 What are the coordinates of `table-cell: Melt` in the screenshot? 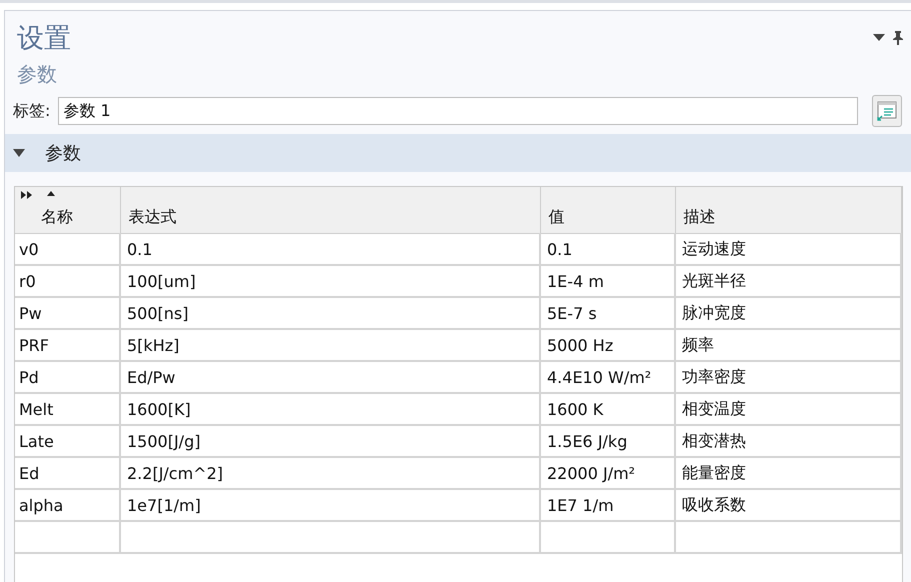 It's located at (67, 409).